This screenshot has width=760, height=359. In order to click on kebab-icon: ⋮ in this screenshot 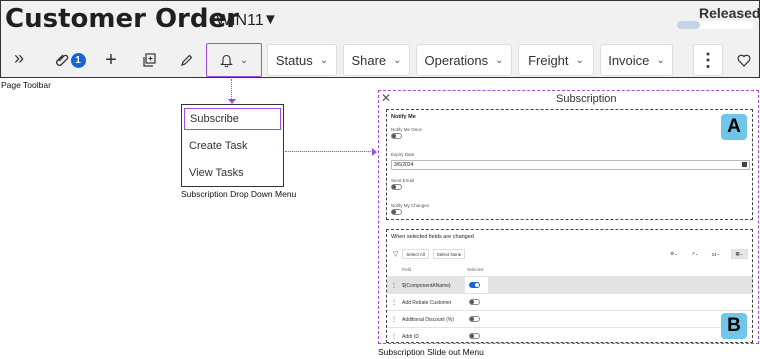, I will do `click(708, 60)`.